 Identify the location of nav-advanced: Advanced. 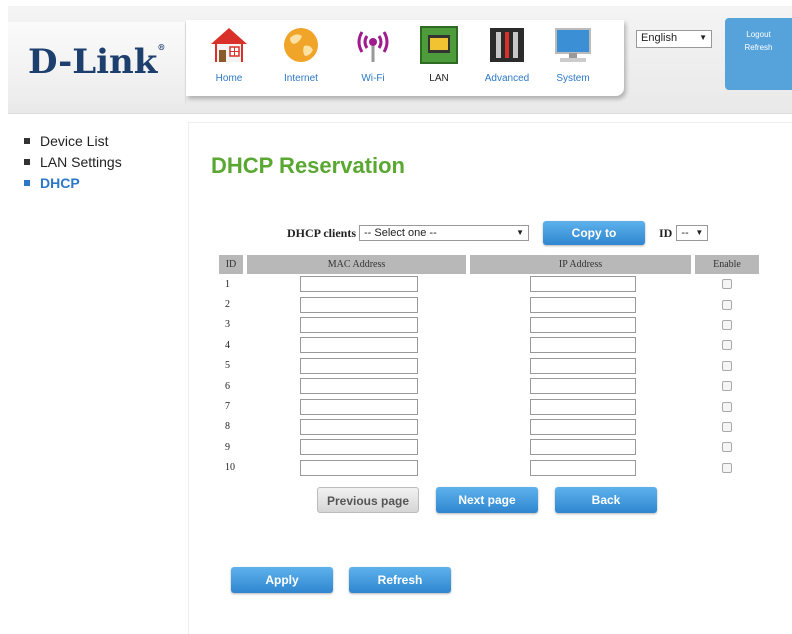
(507, 54).